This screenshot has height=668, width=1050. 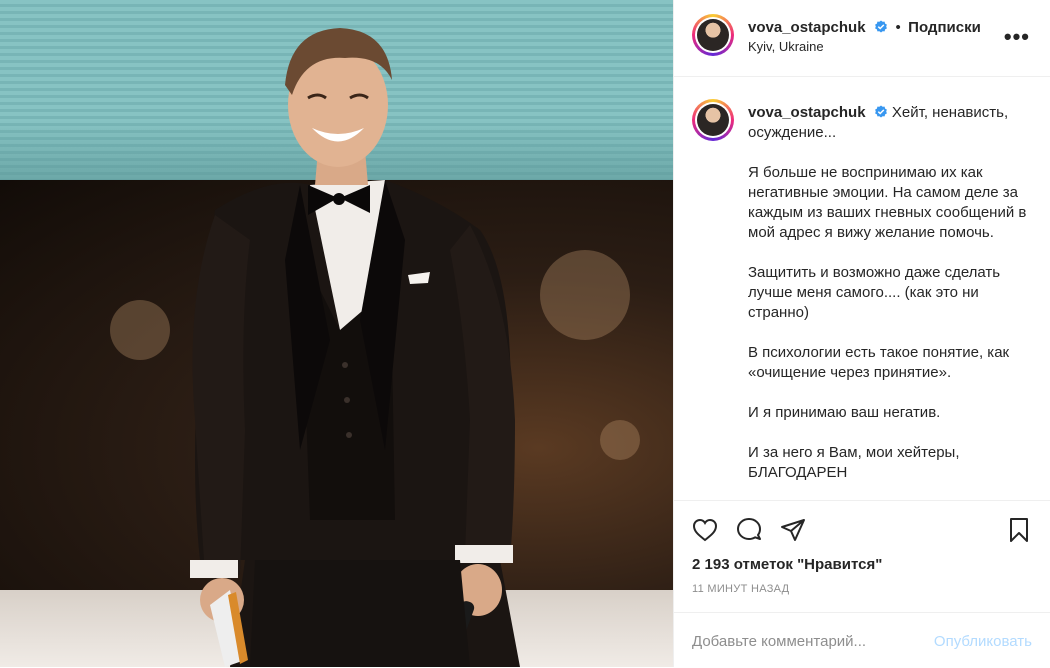 What do you see at coordinates (854, 462) in the screenshot?
I see `caption-line: И за него я Вам, мои хейтеры, БЛАГОДАРЕН` at bounding box center [854, 462].